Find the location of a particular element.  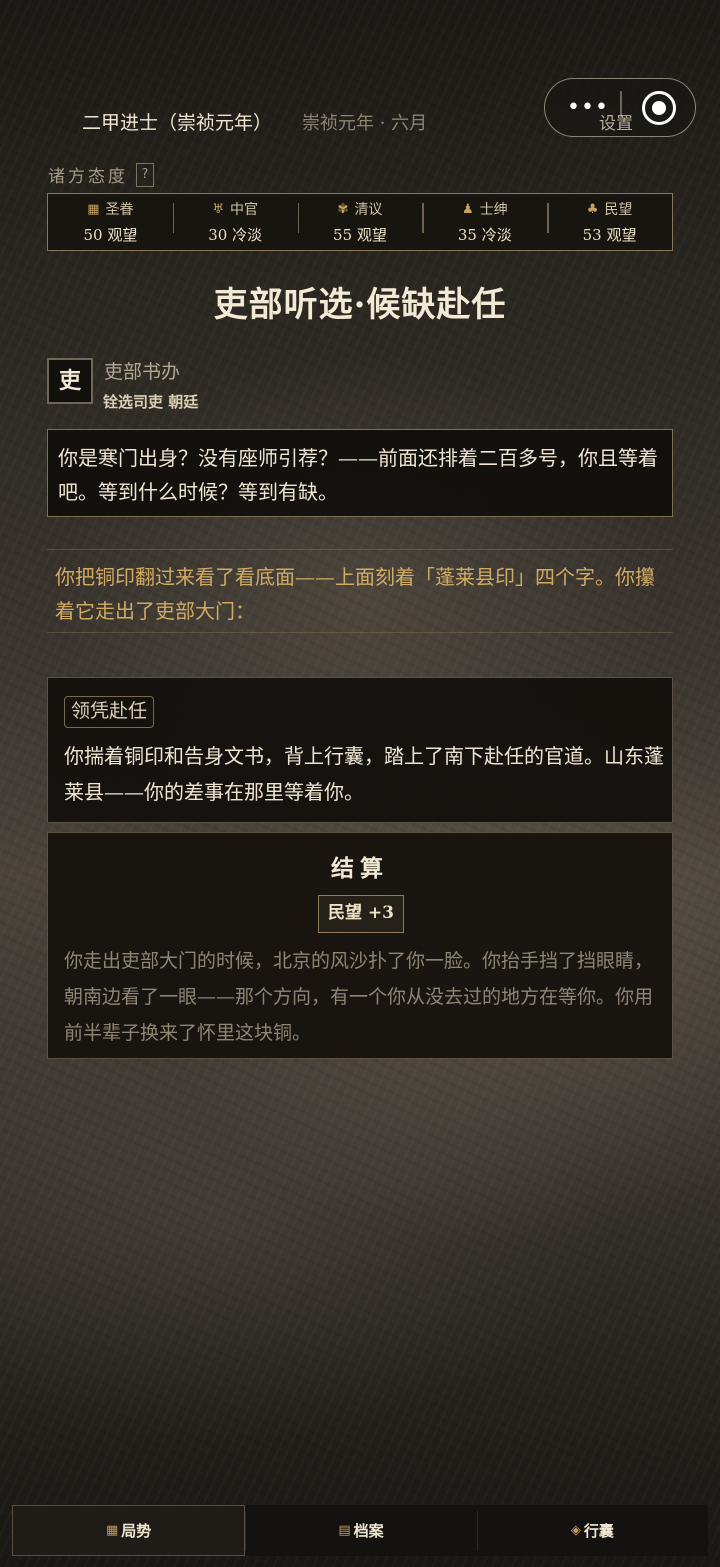

attitude-name: 清议 is located at coordinates (368, 210).